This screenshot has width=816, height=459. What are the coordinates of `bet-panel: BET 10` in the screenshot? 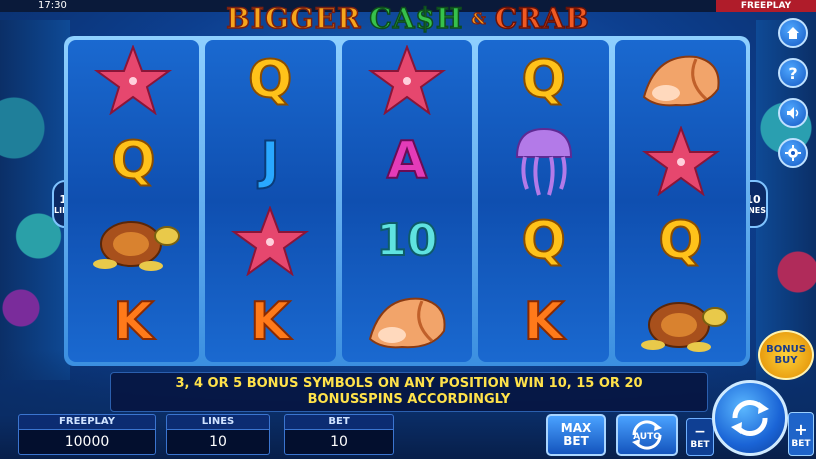 It's located at (339, 435).